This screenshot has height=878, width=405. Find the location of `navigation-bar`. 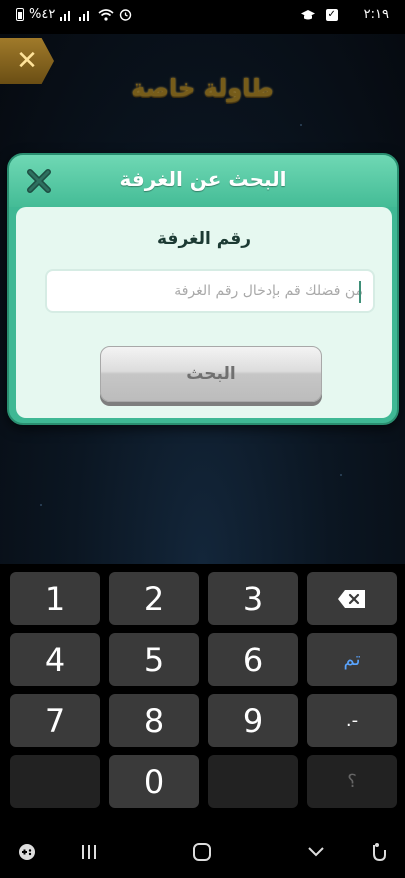

navigation-bar is located at coordinates (202, 851).